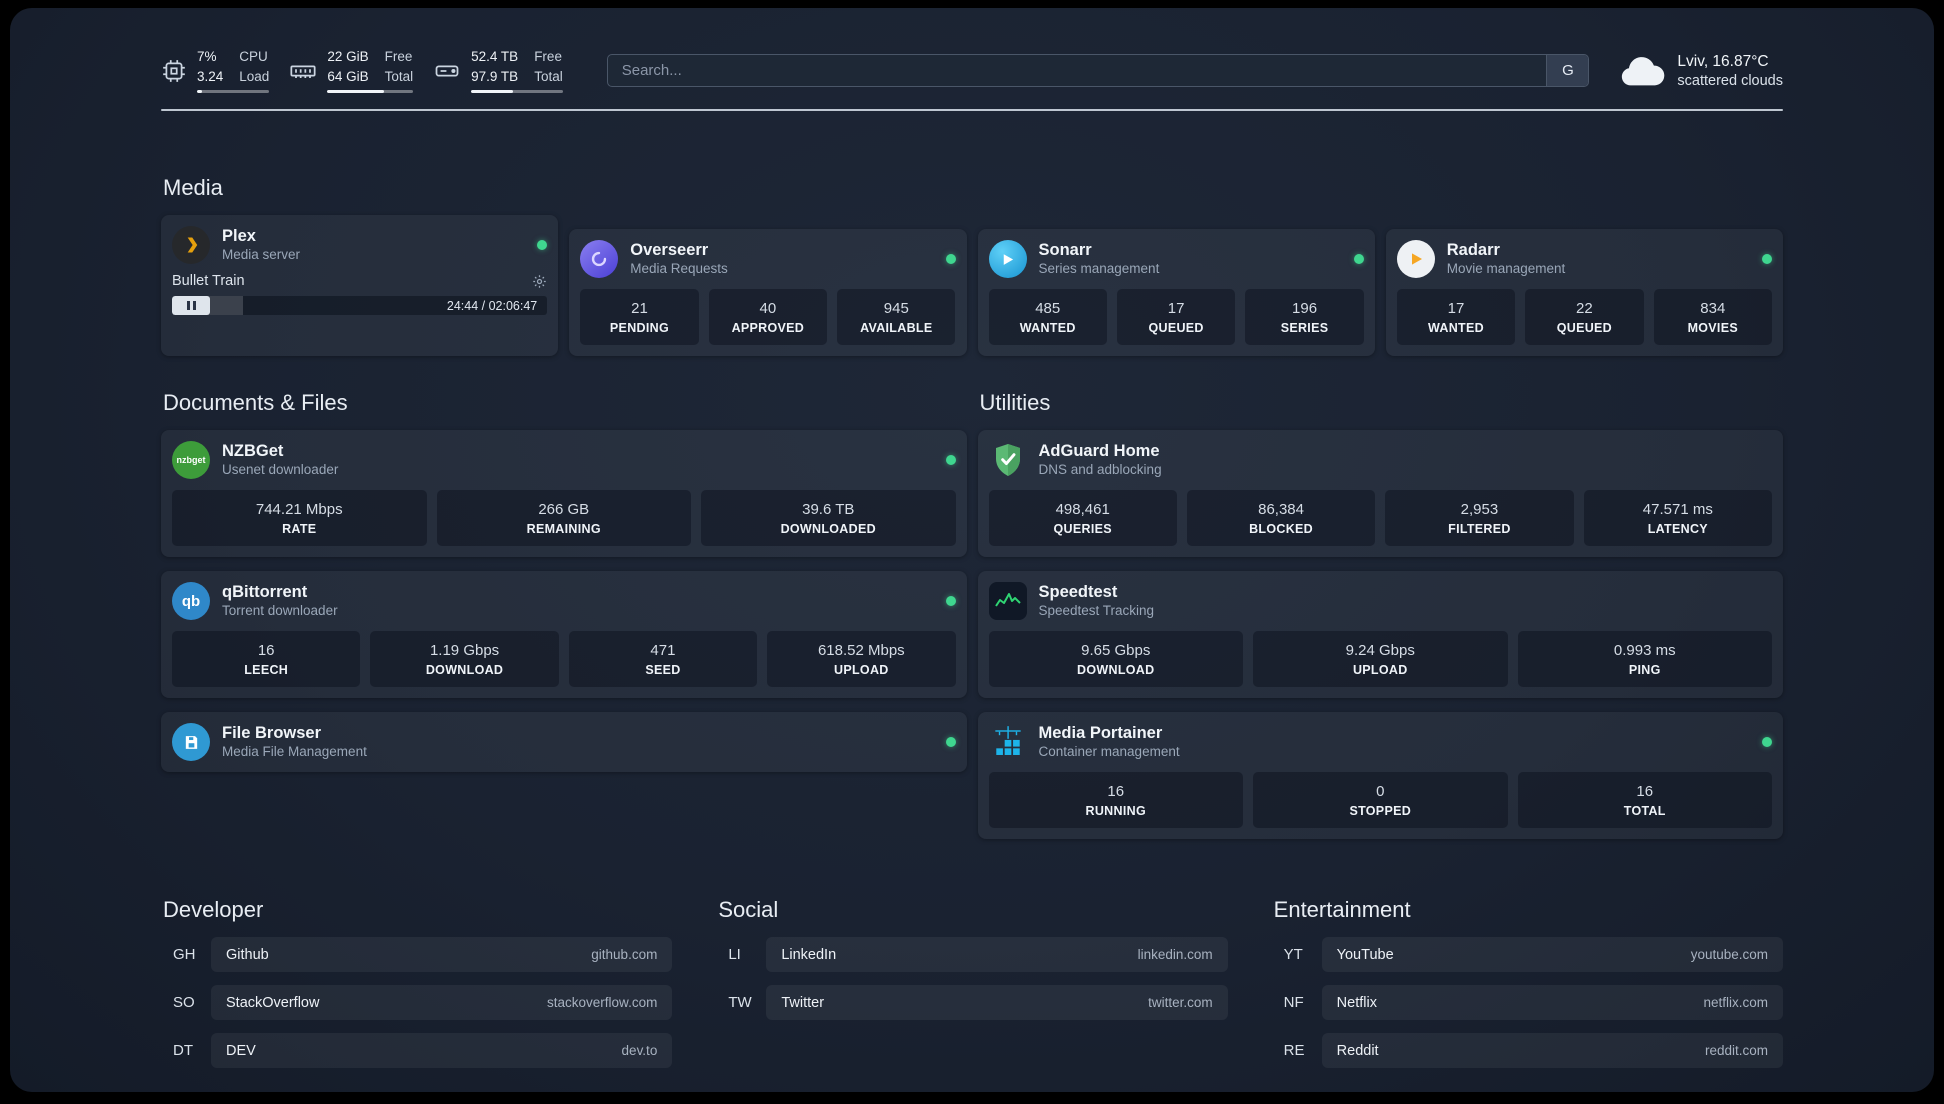  What do you see at coordinates (1552, 1051) in the screenshot?
I see `bookmark-reddit: Reddit reddit.com` at bounding box center [1552, 1051].